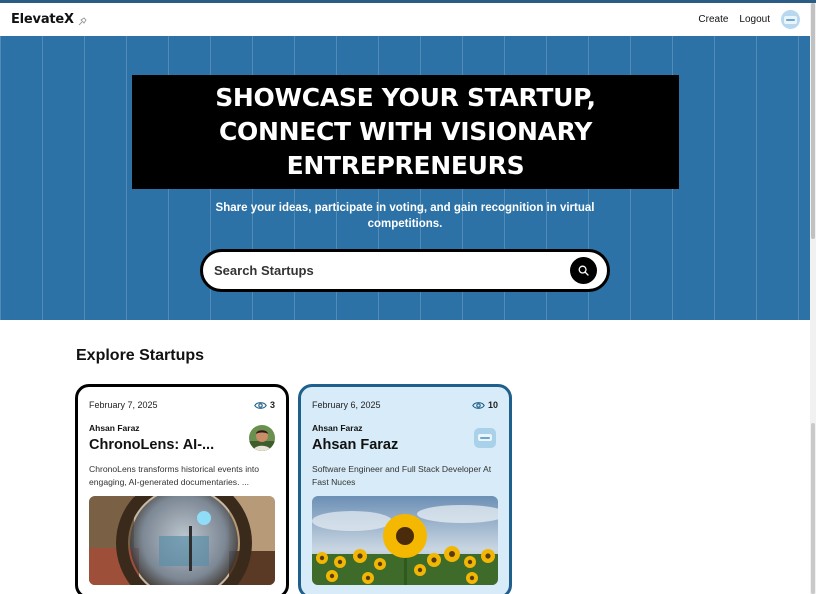 Image resolution: width=816 pixels, height=594 pixels. I want to click on views-count: 3, so click(272, 405).